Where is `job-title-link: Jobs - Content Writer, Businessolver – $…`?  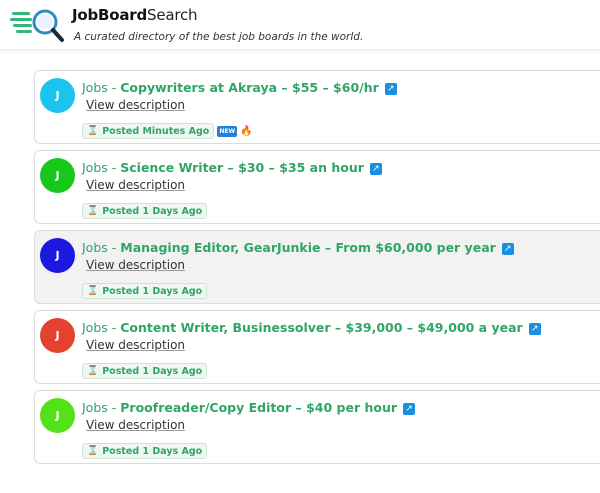
job-title-link: Jobs - Content Writer, Businessolver – $… is located at coordinates (311, 327).